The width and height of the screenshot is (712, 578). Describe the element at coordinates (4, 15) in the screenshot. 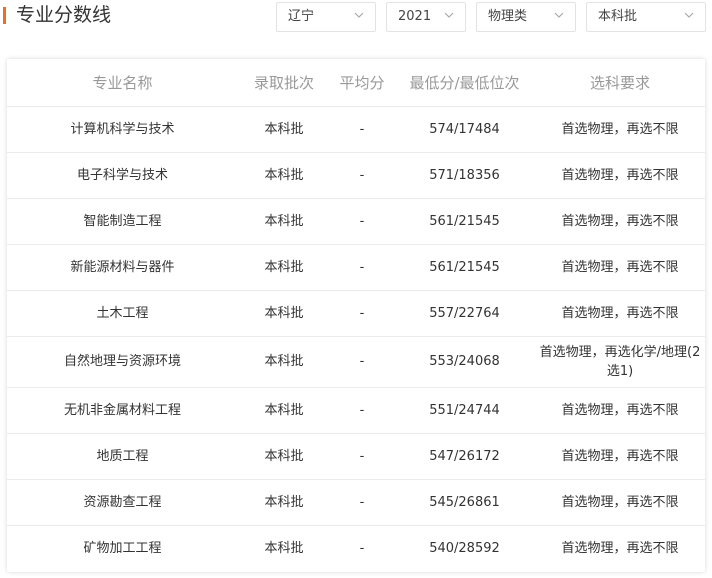

I see `title-accent-bar` at that location.